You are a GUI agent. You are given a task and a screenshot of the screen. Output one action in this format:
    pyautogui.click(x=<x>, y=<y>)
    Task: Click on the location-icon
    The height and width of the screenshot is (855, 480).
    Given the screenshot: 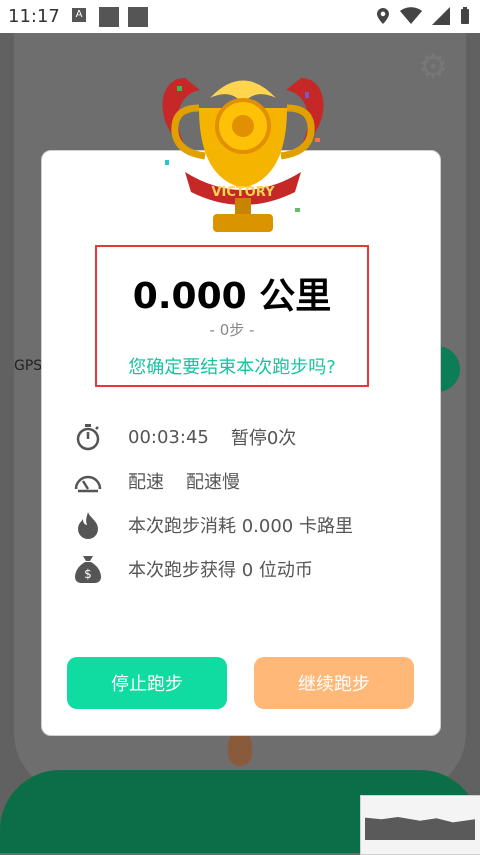 What is the action you would take?
    pyautogui.click(x=383, y=16)
    